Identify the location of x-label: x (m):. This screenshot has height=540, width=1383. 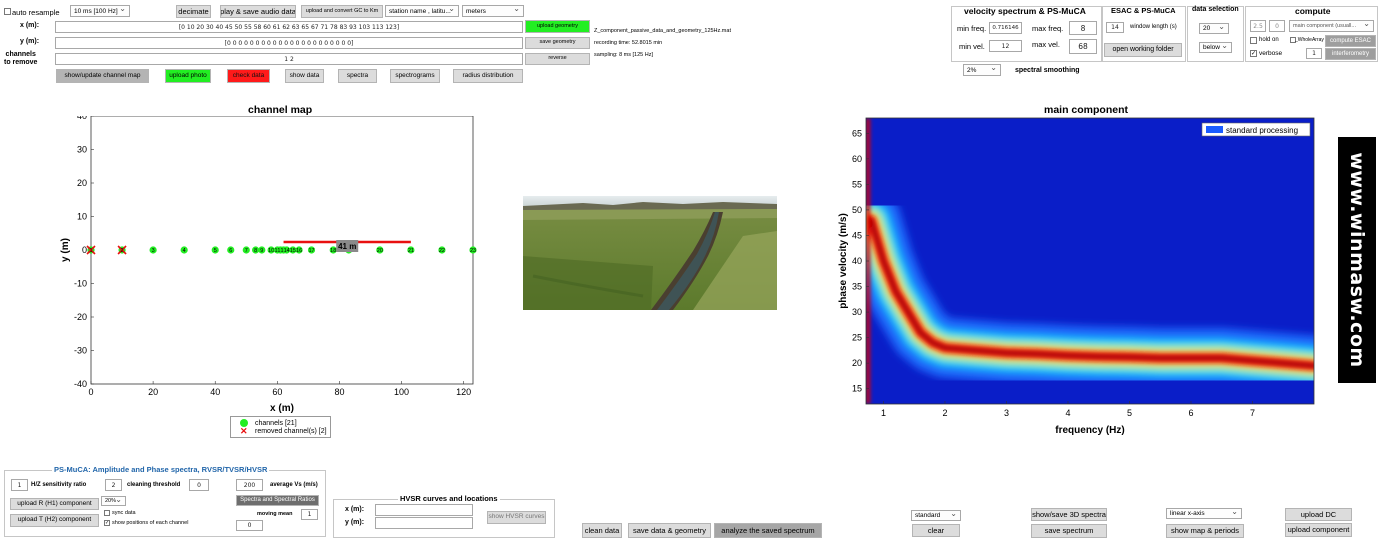
(30, 25).